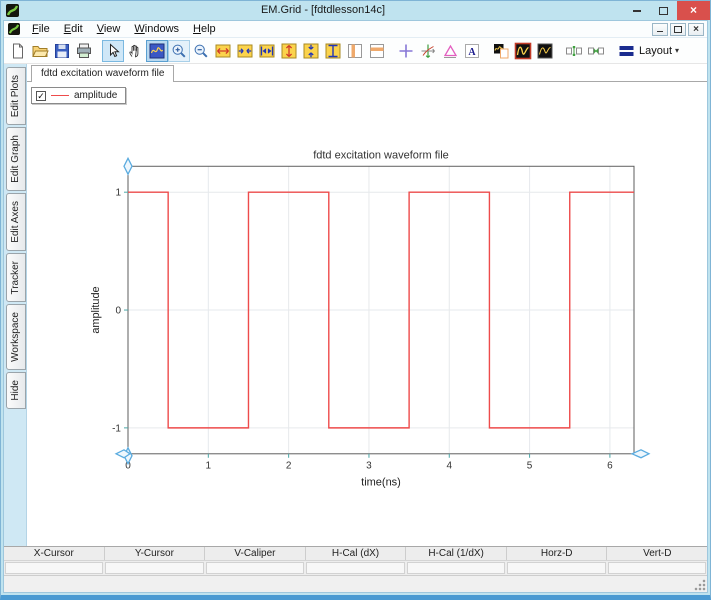 Image resolution: width=711 pixels, height=600 pixels. Describe the element at coordinates (41, 29) in the screenshot. I see `menu-file: File` at that location.